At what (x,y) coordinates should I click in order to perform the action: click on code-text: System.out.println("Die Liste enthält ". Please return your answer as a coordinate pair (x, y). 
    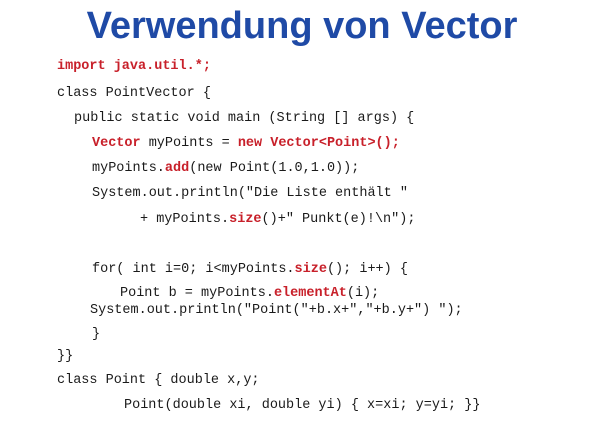
    Looking at the image, I should click on (250, 193).